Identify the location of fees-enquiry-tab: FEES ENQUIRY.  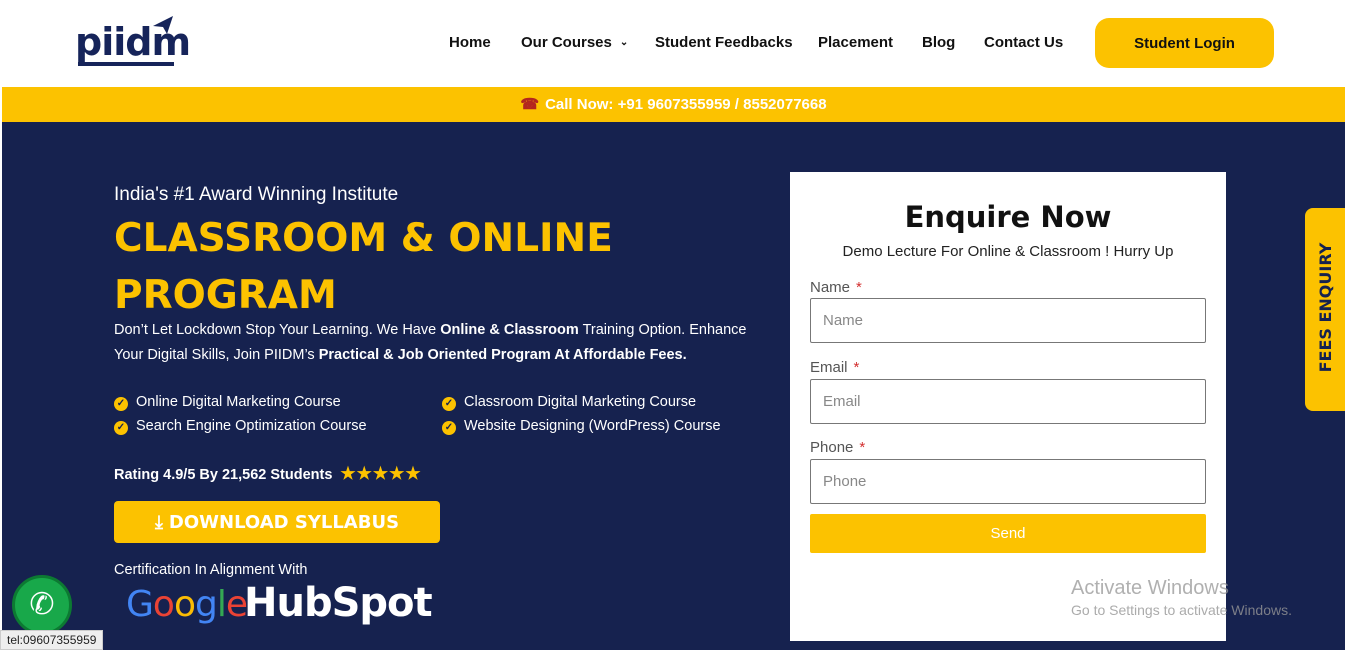
(1325, 309).